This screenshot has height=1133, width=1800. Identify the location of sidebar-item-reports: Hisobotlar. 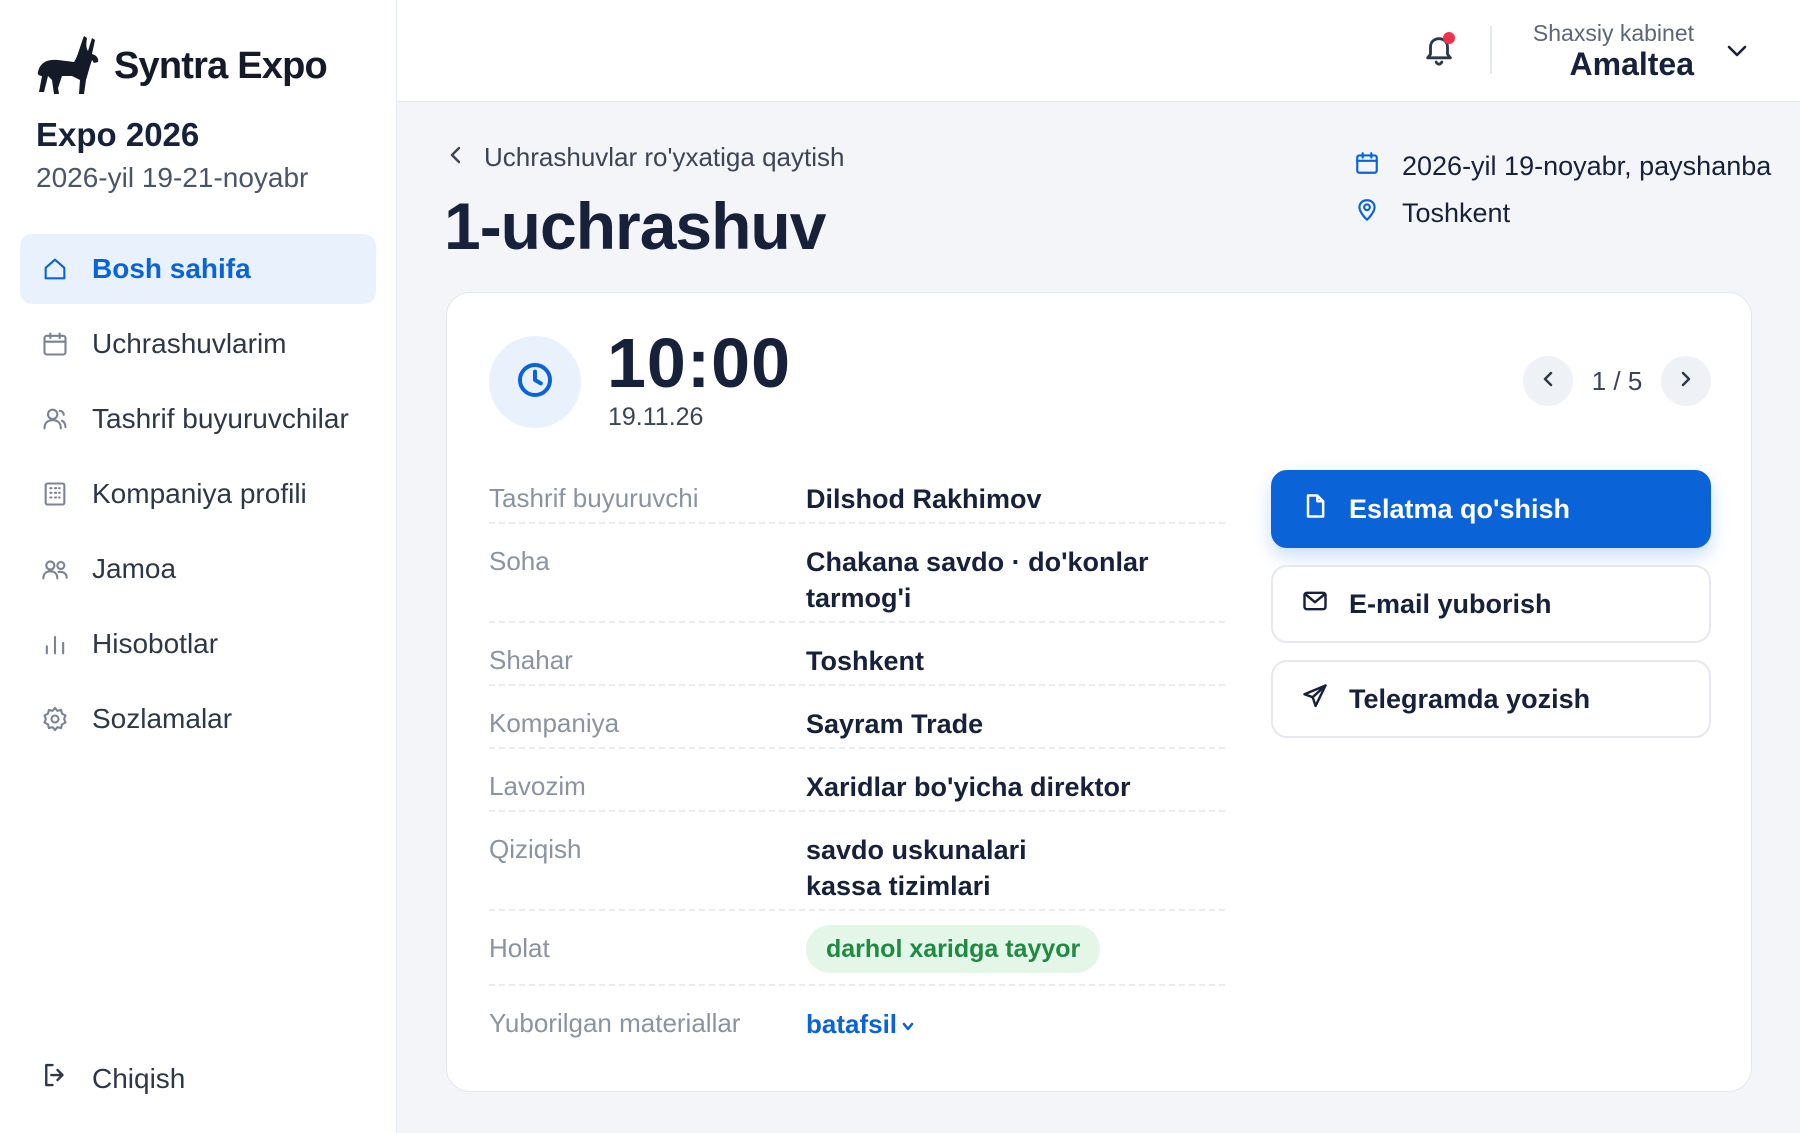
(198, 644).